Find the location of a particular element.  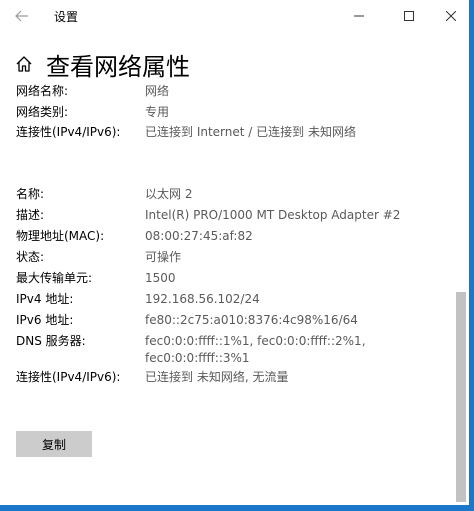

property-value-line: 08:00:27:45:af:82 is located at coordinates (199, 236).